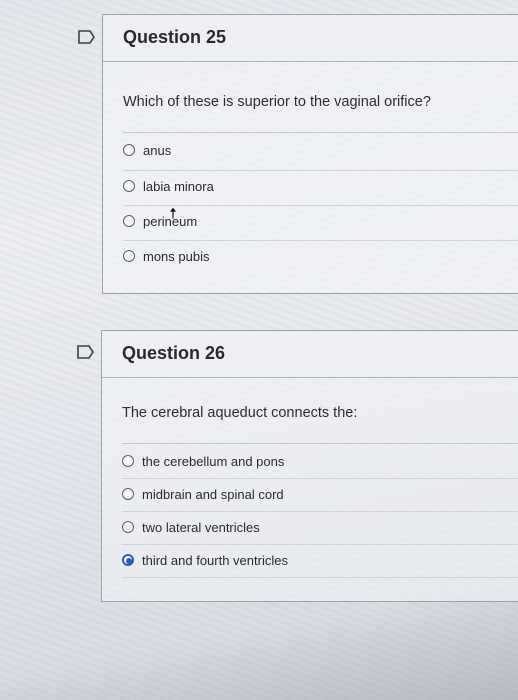 This screenshot has height=700, width=518. Describe the element at coordinates (157, 150) in the screenshot. I see `answer-label: anus` at that location.